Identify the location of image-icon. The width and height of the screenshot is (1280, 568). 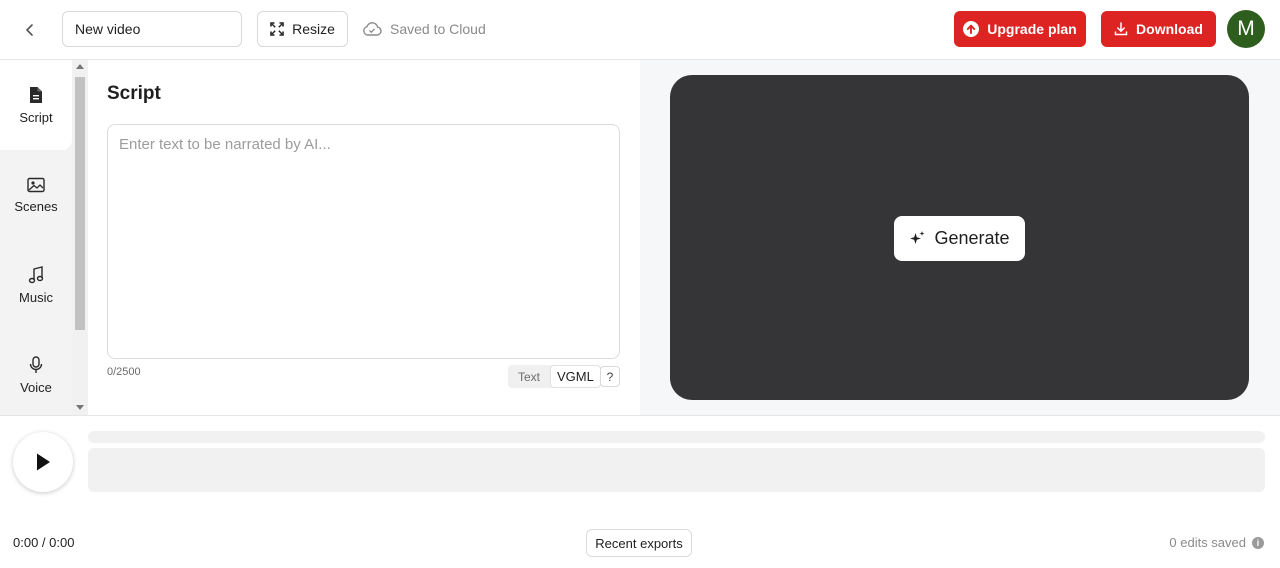
(36, 184).